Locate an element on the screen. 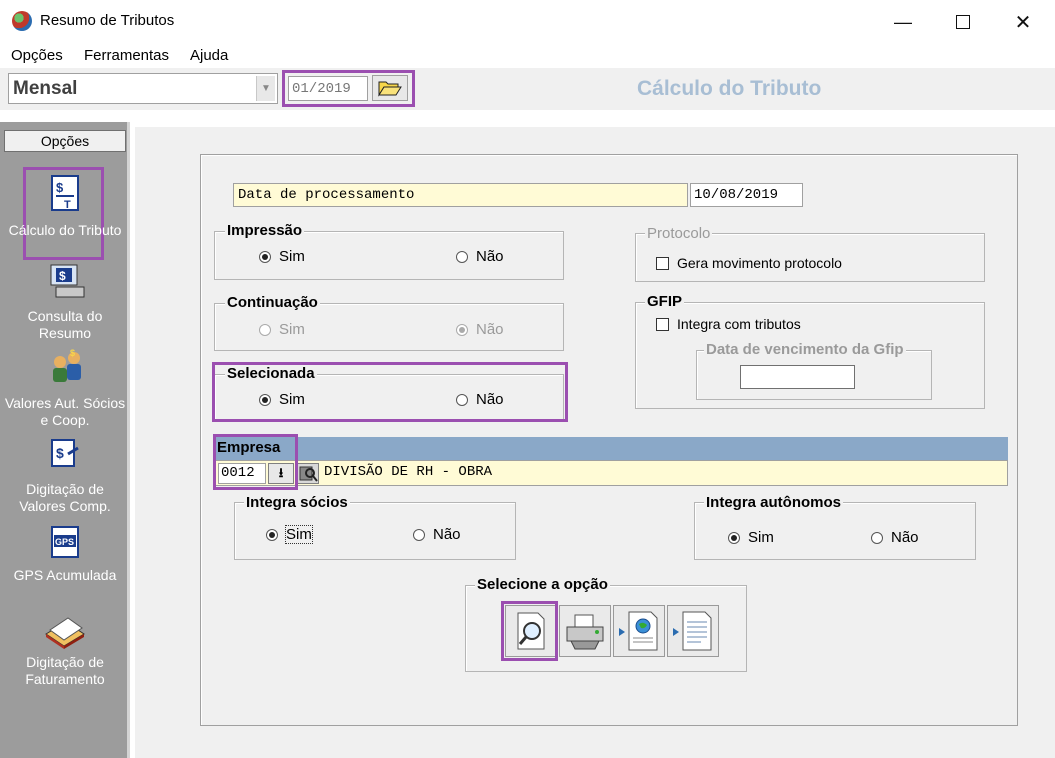  selecione-title: Selecione a opção is located at coordinates (542, 584).